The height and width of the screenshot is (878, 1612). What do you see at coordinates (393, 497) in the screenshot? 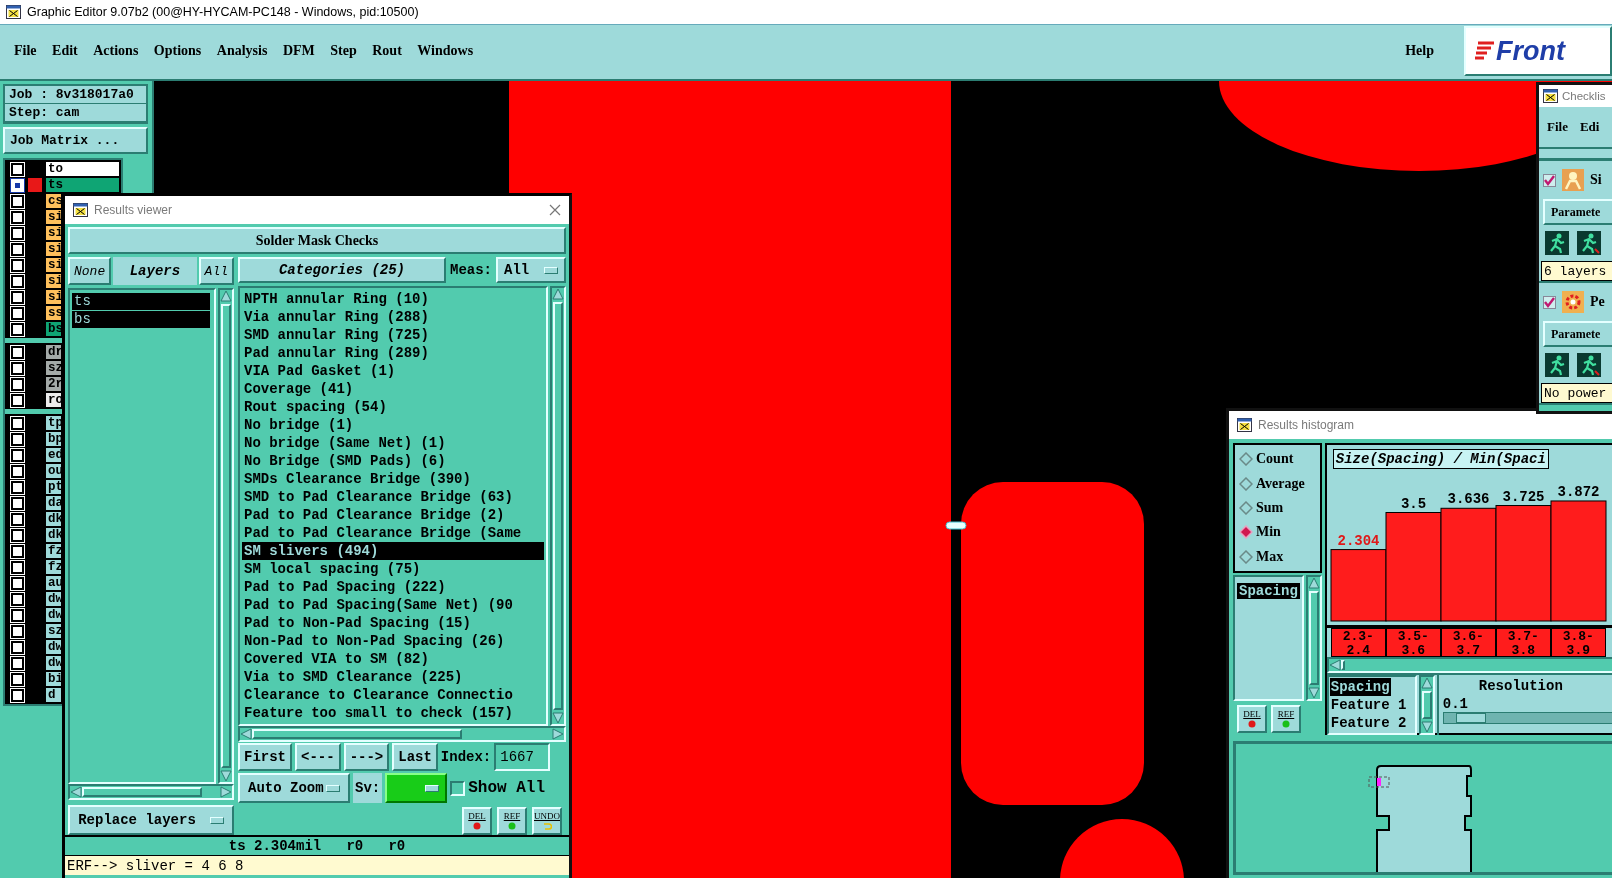
I see `category-item: SMD to Pad Clearance Bridge (63)` at bounding box center [393, 497].